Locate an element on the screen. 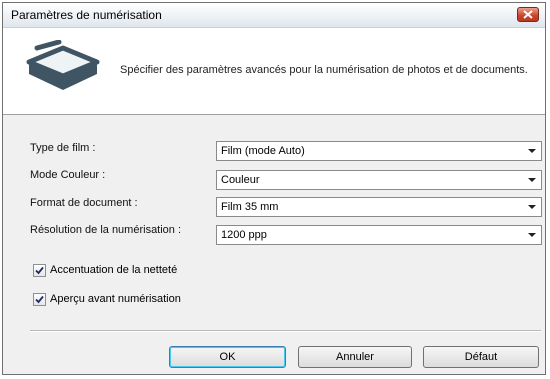 The width and height of the screenshot is (550, 379). document-format-value: Film 35 mm is located at coordinates (250, 207).